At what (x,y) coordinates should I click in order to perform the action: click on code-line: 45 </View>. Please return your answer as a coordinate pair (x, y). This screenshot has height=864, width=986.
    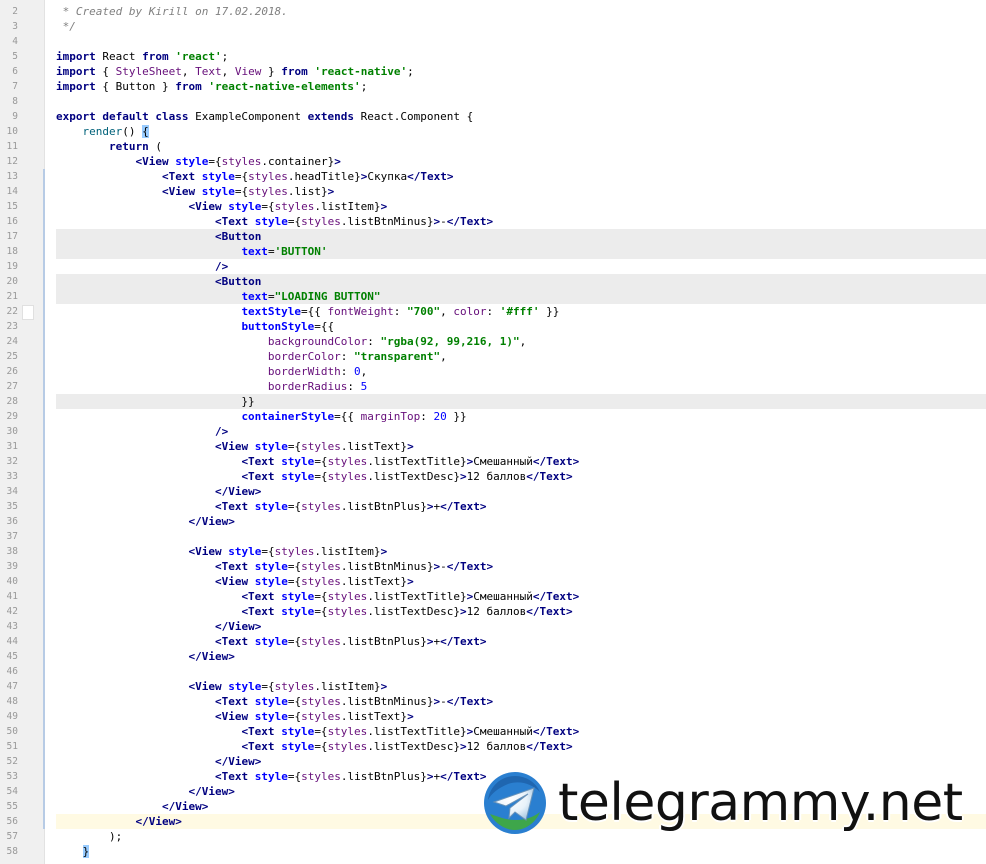
    Looking at the image, I should click on (493, 656).